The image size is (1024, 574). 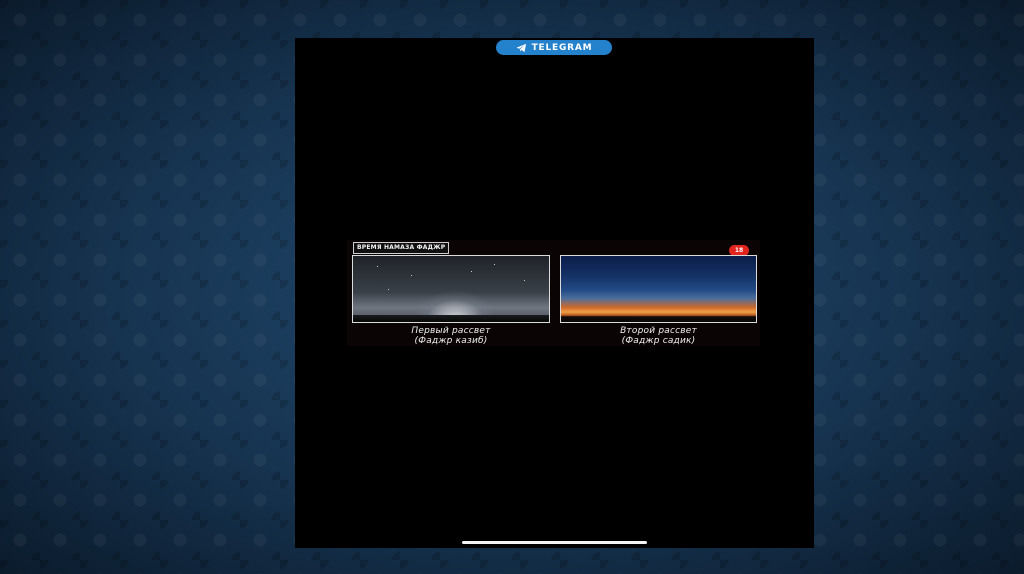 I want to click on telegram-badge: TELEGRAM, so click(x=554, y=47).